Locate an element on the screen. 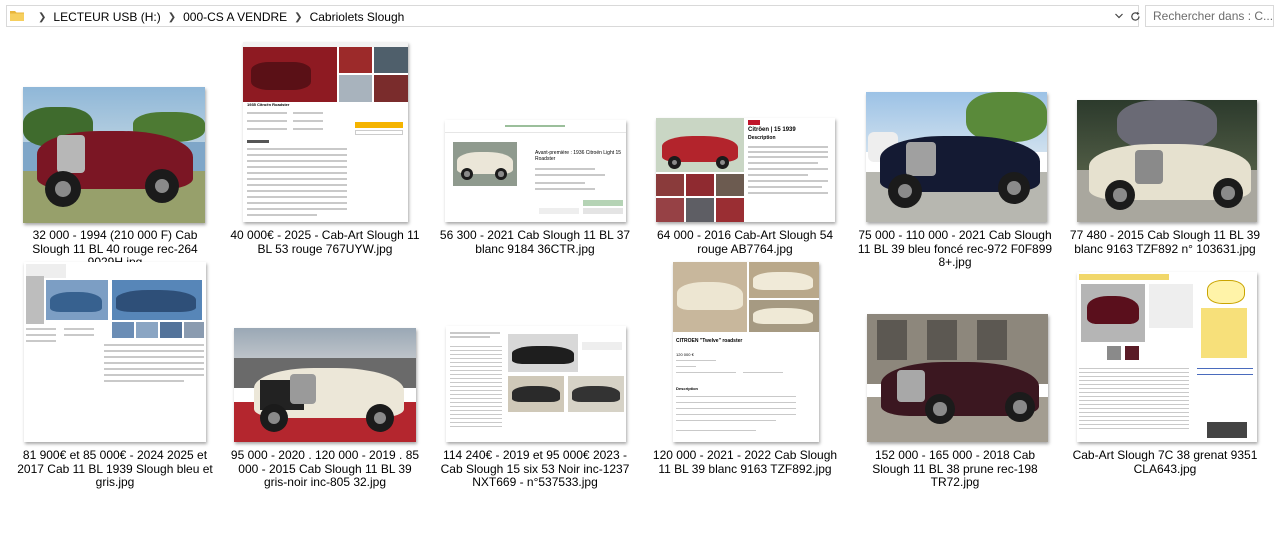  refresh-icon is located at coordinates (1135, 16).